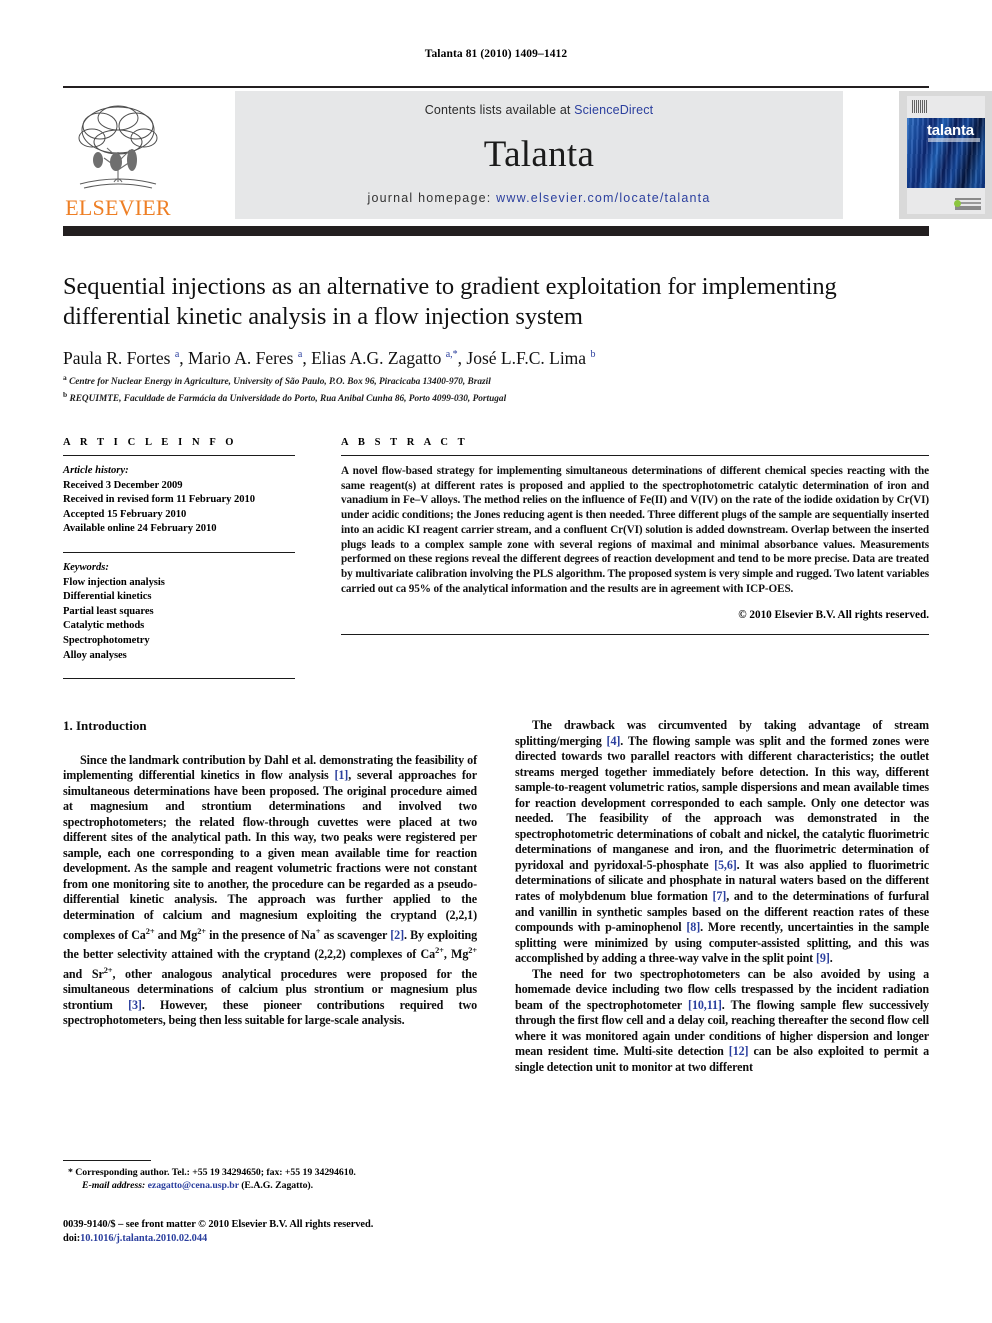 This screenshot has width=992, height=1323. I want to click on masthead-top-rule, so click(496, 87).